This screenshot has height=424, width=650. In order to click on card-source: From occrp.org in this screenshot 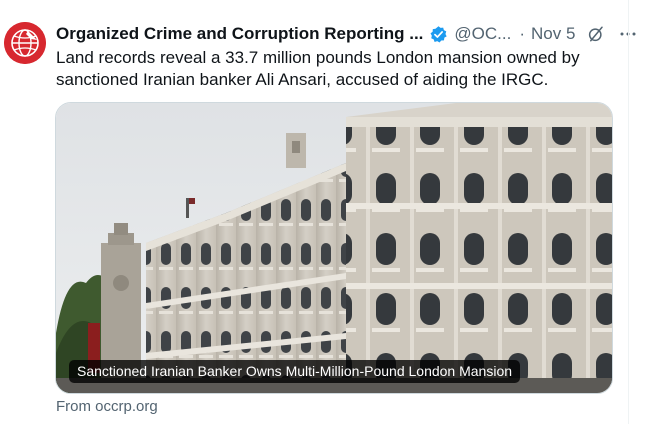, I will do `click(107, 406)`.